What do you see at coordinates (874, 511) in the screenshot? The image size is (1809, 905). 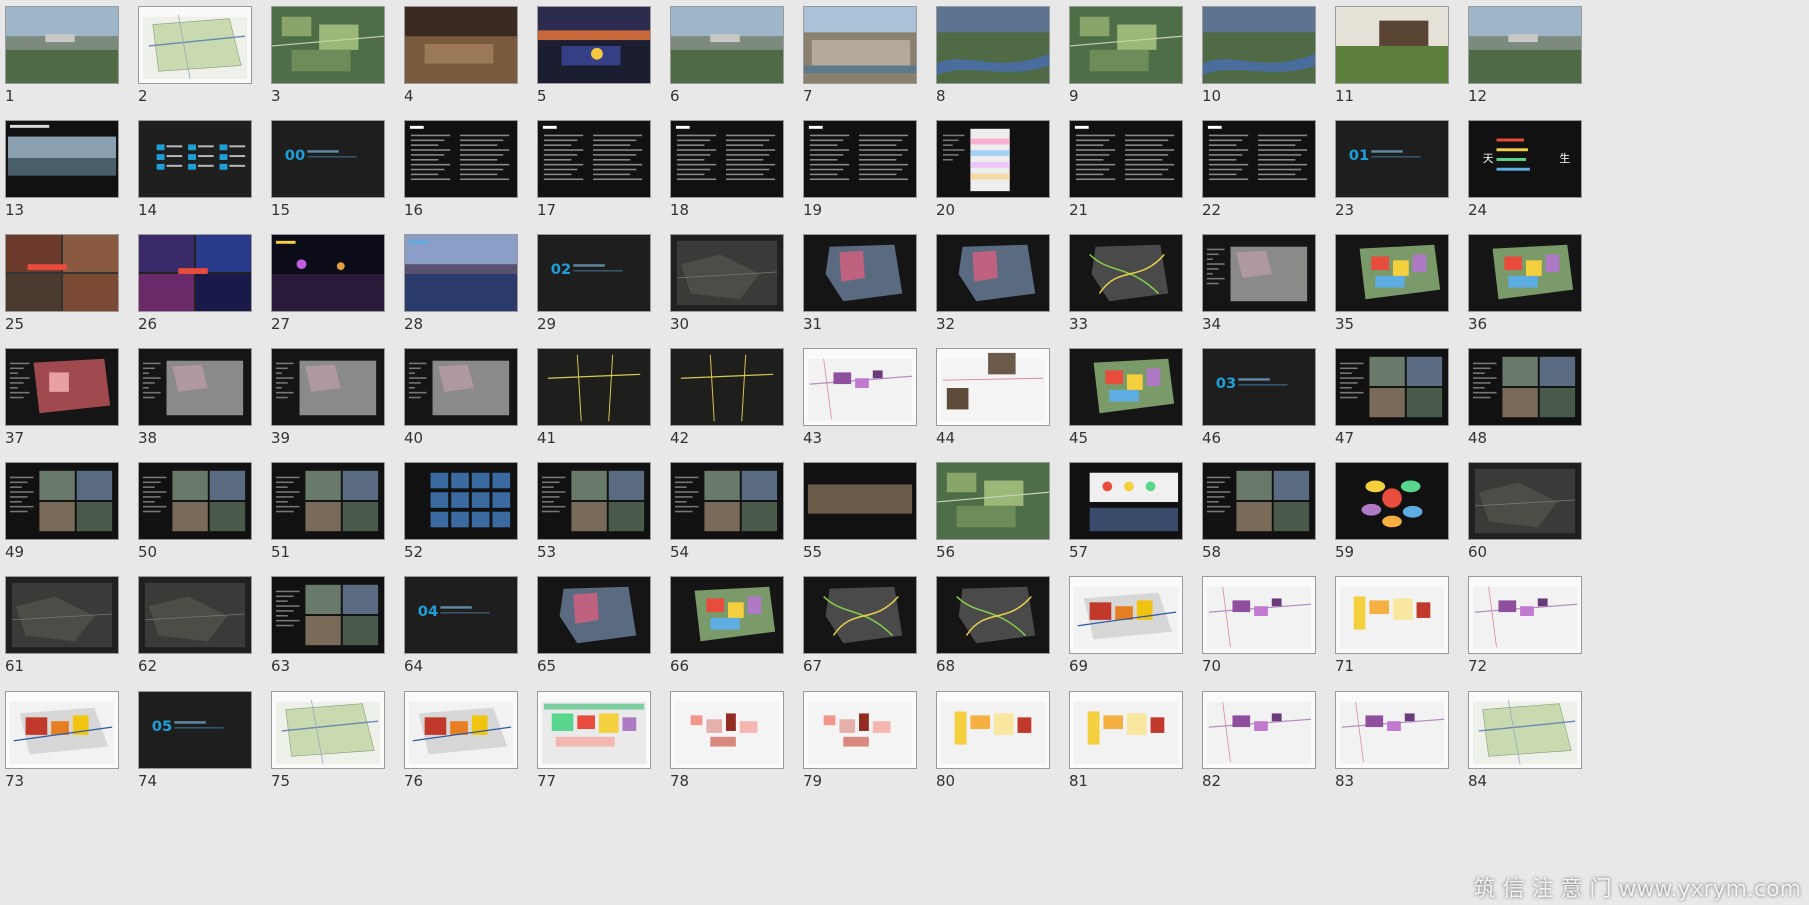 I see `slide-item: 55` at bounding box center [874, 511].